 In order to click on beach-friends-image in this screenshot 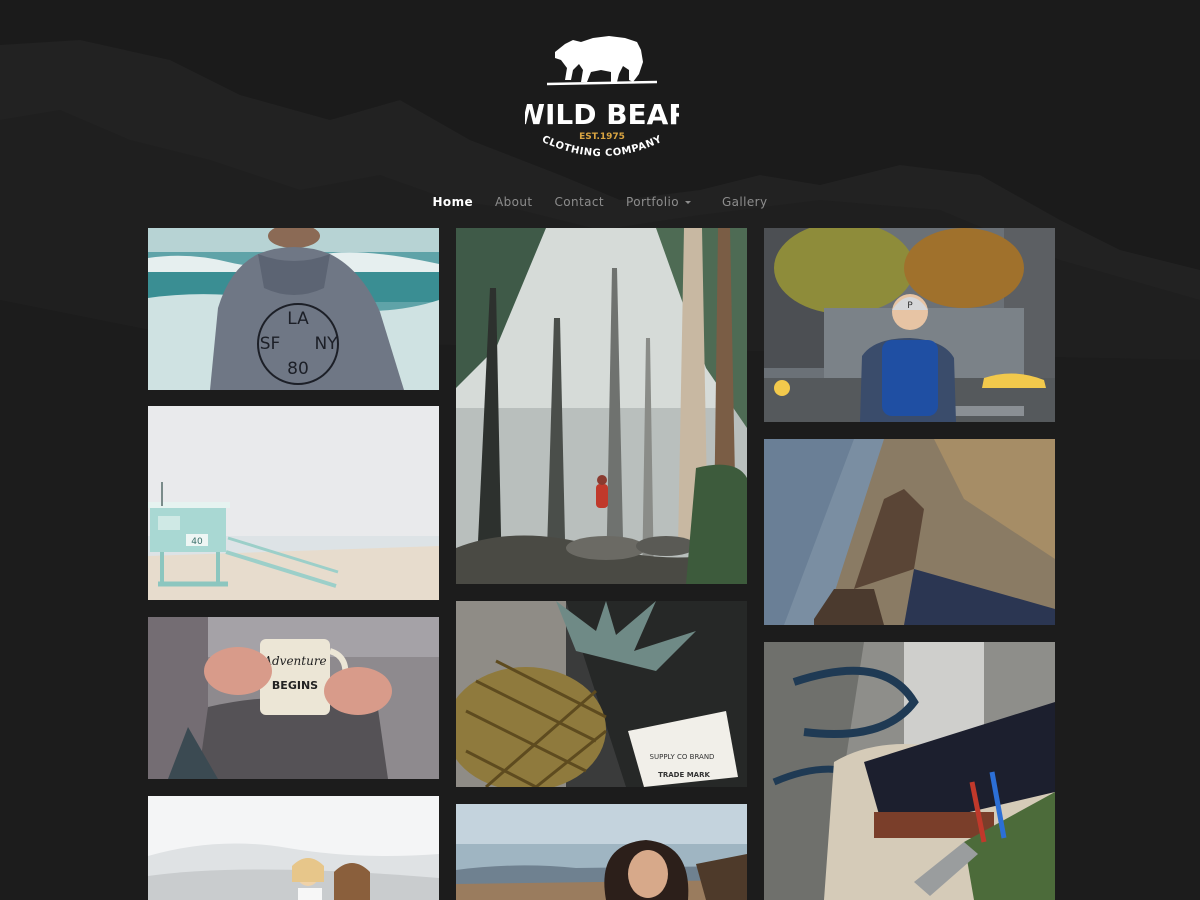, I will do `click(293, 848)`.